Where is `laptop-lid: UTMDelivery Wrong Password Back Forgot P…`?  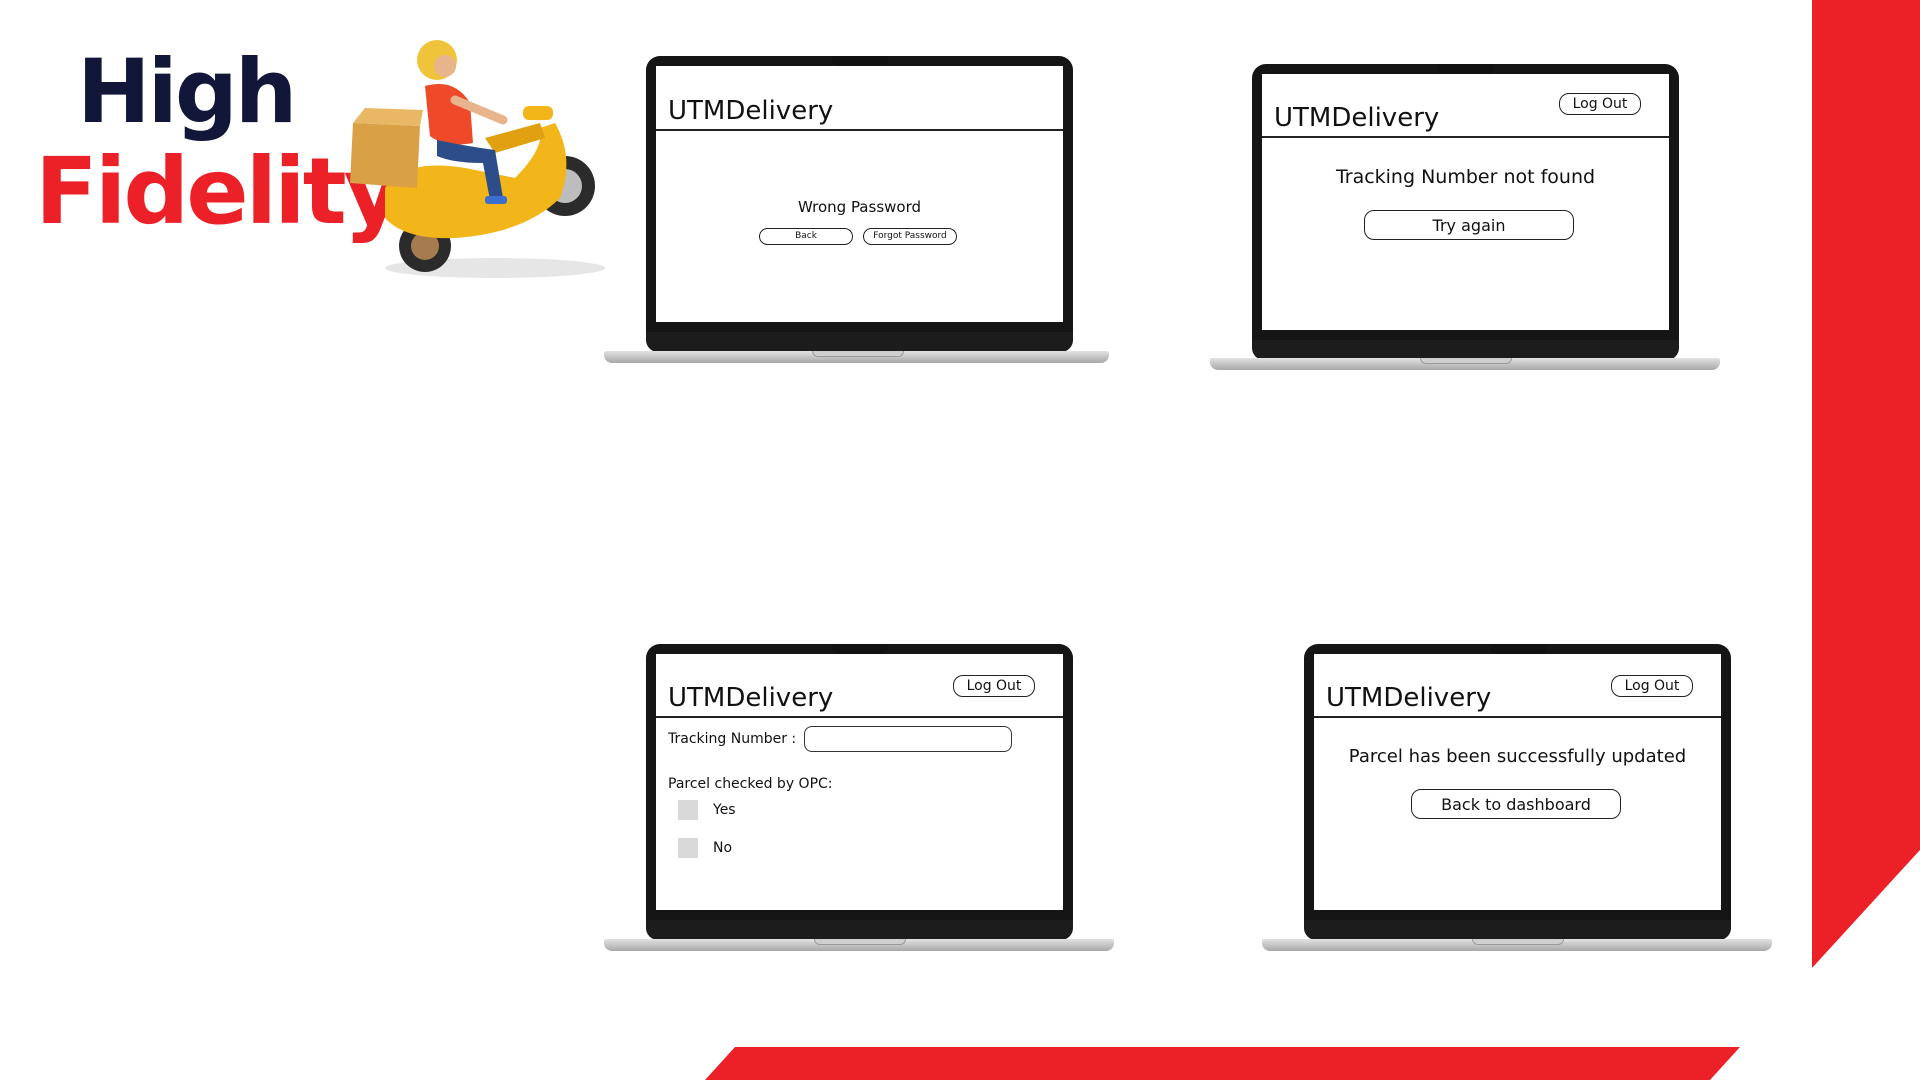 laptop-lid: UTMDelivery Wrong Password Back Forgot P… is located at coordinates (859, 204).